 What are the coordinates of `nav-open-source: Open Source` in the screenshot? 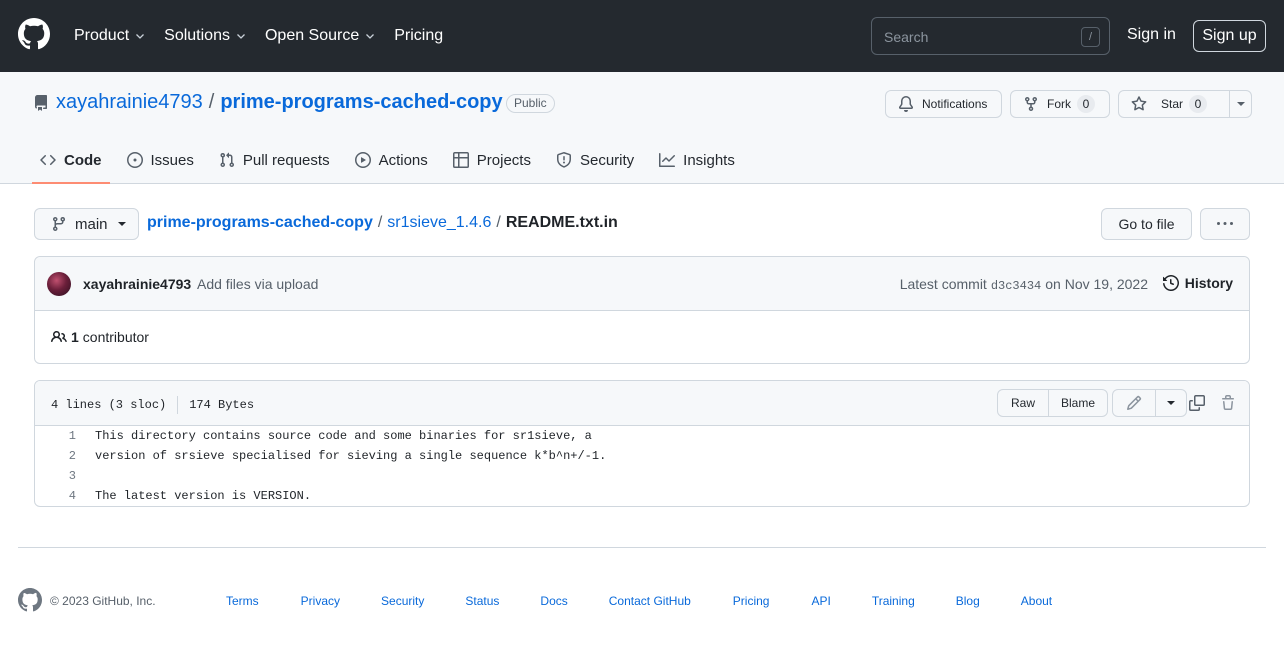 It's located at (320, 36).